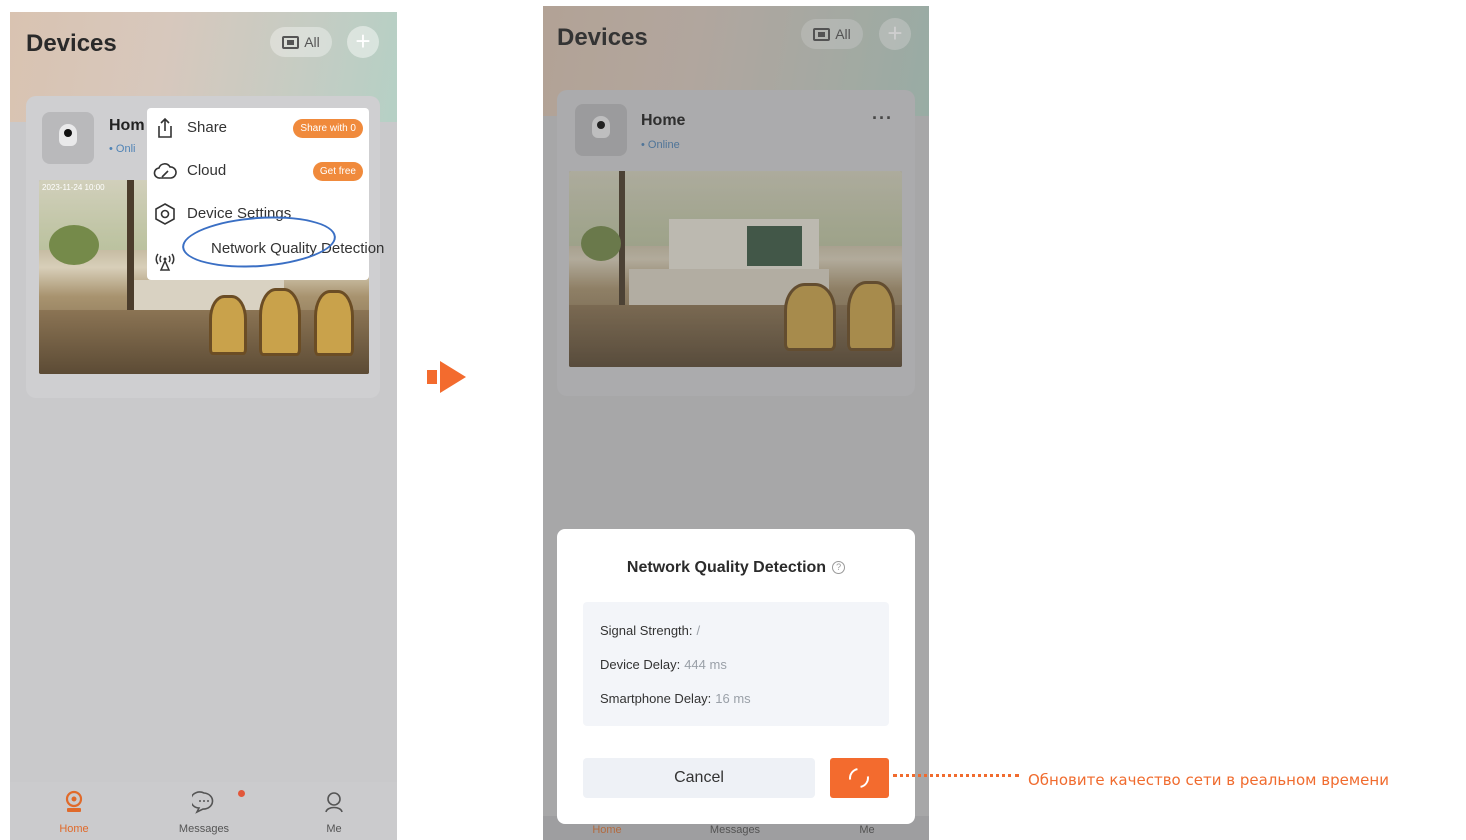 This screenshot has width=1466, height=840. Describe the element at coordinates (74, 245) in the screenshot. I see `snapshot-plant` at that location.